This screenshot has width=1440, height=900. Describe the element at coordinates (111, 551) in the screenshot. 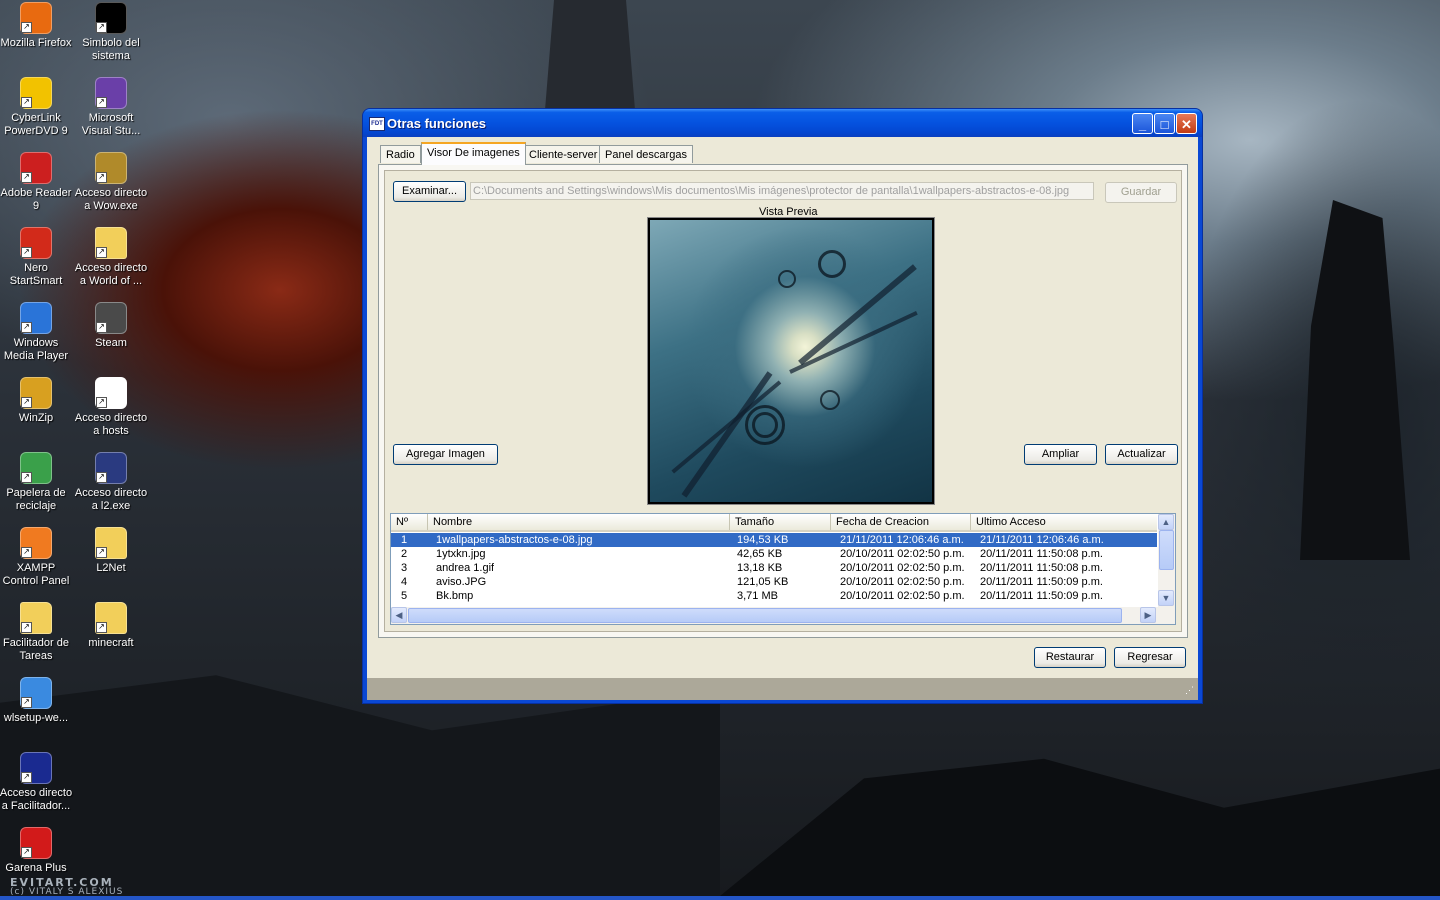

I see `desktop-icon: ↗ L2Net` at that location.